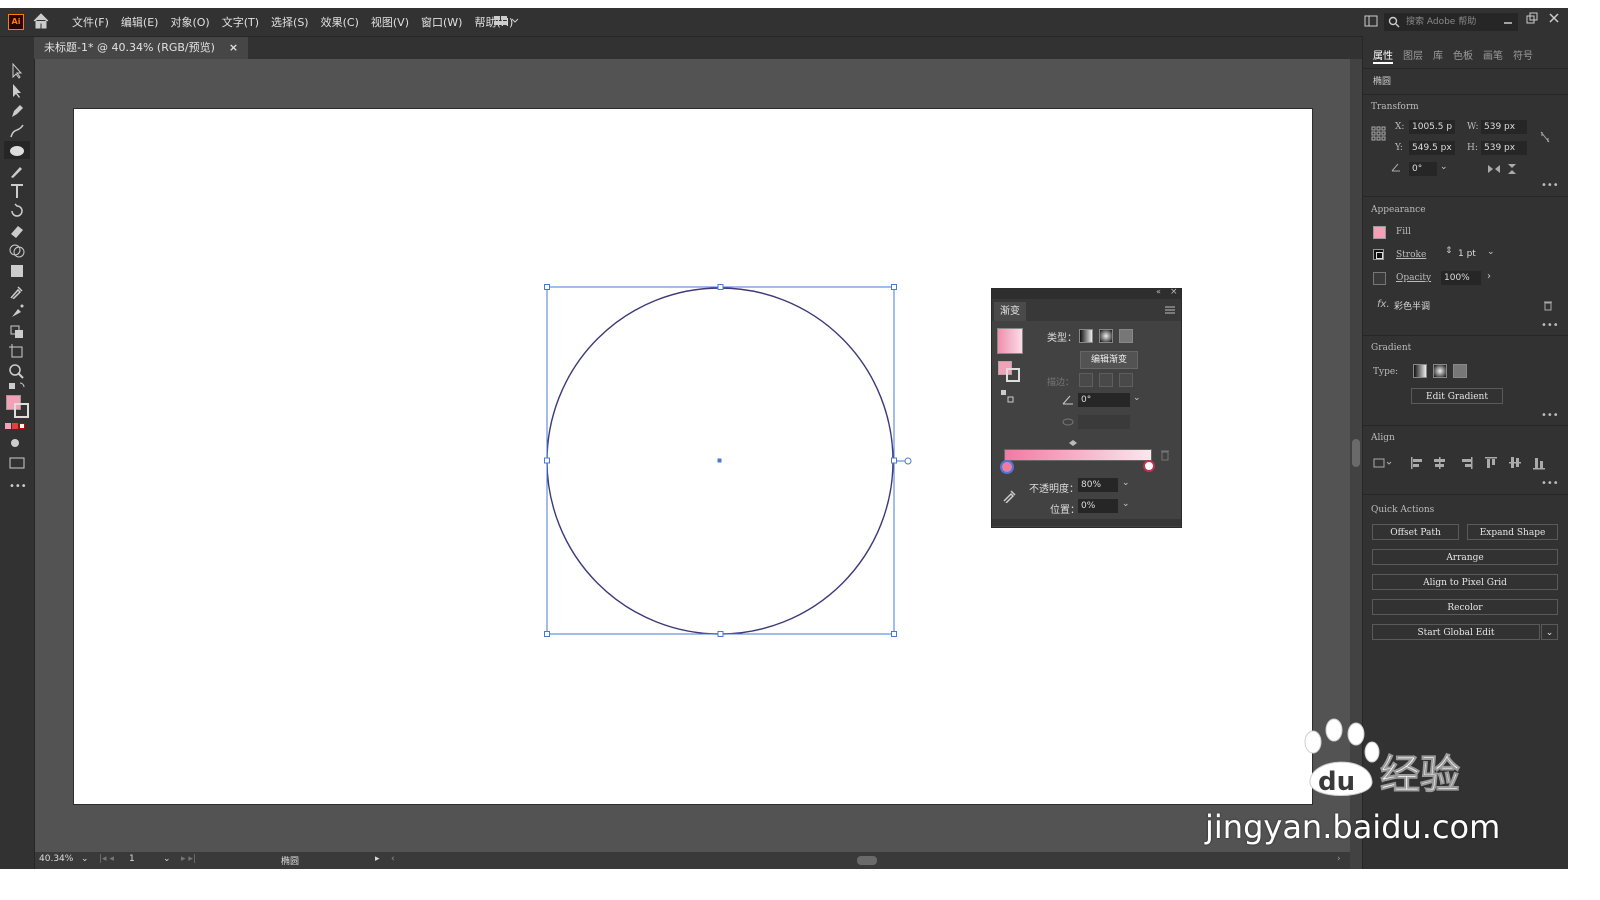  What do you see at coordinates (894, 287) in the screenshot?
I see `resize-handle-top-right` at bounding box center [894, 287].